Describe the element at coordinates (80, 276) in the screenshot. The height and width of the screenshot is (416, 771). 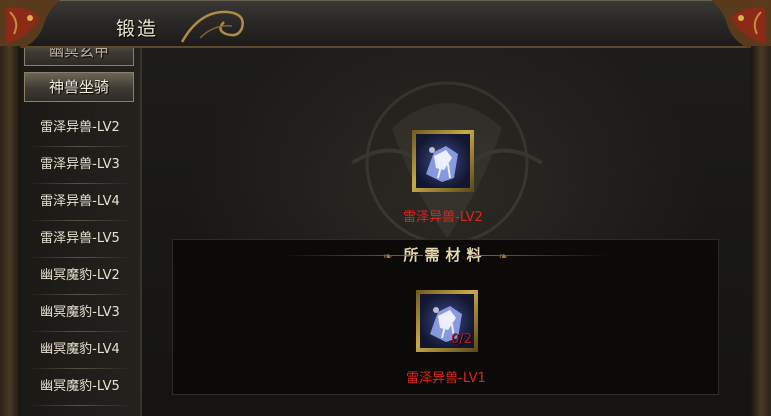
I see `recipe-item: 幽冥魔豹-LV2` at that location.